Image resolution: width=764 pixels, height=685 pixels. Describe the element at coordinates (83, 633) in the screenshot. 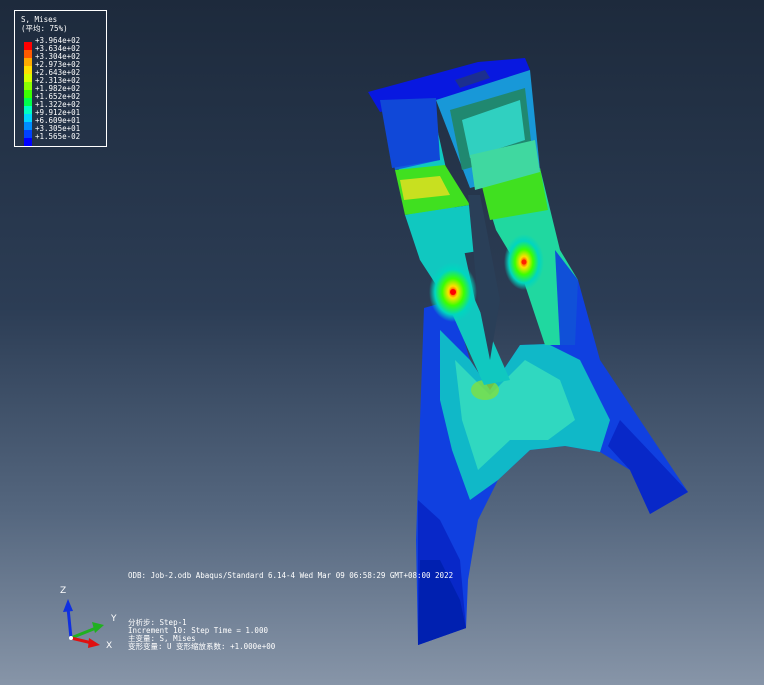

I see `y-axis-arrow` at that location.